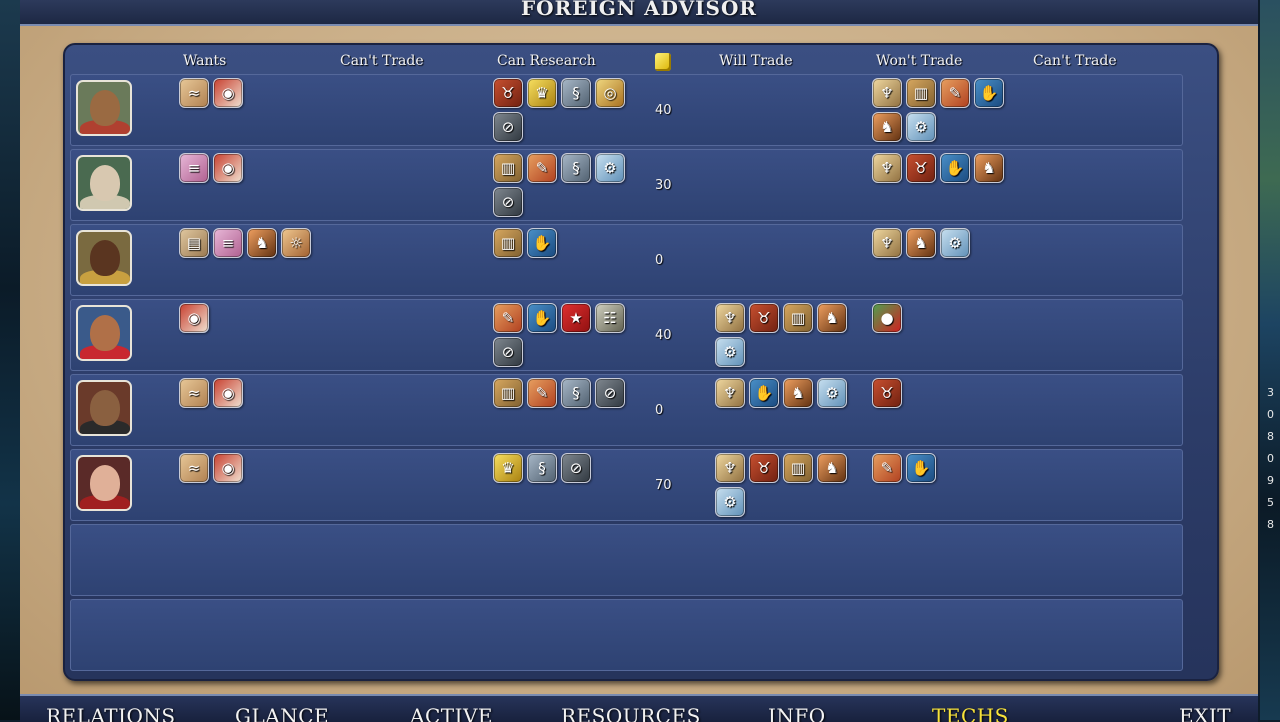 The height and width of the screenshot is (722, 1280). Describe the element at coordinates (919, 61) in the screenshot. I see `header-wont-trade: Won't Trade` at that location.